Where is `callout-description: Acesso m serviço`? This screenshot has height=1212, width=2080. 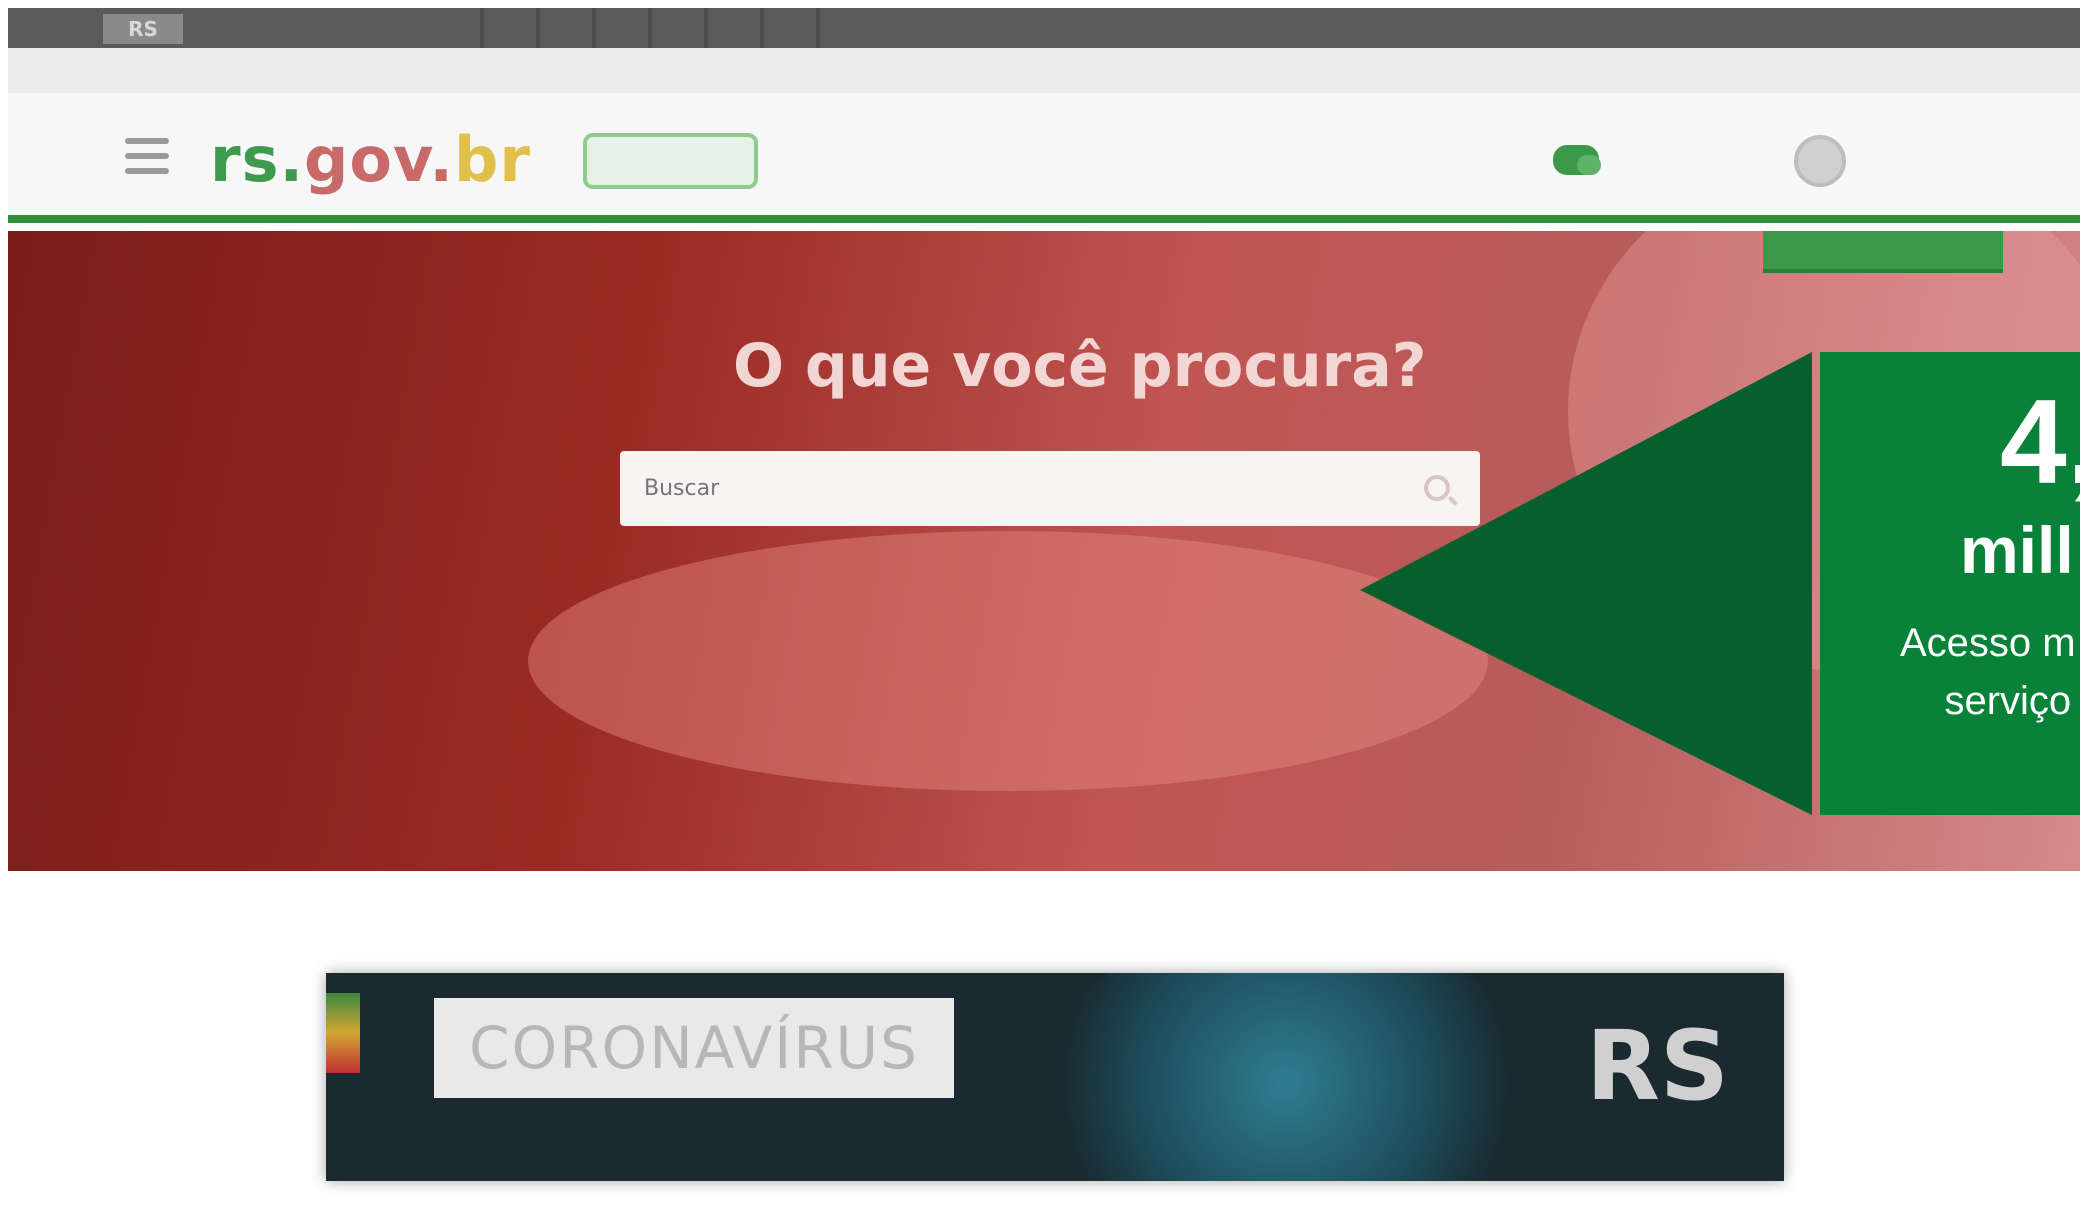
callout-description: Acesso m serviço is located at coordinates (1988, 672).